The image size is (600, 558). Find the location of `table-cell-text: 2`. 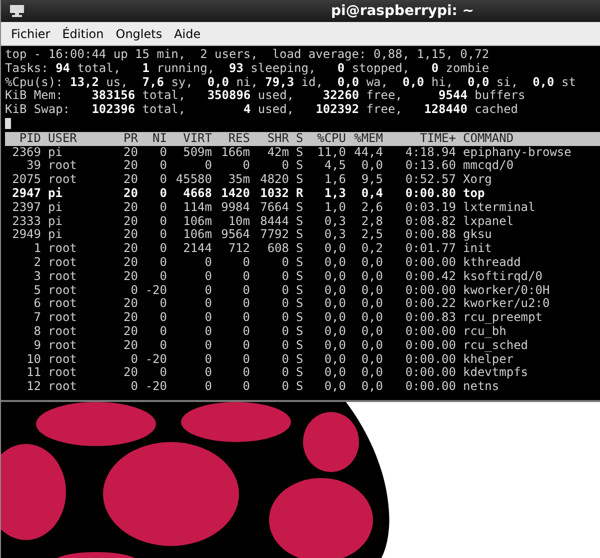

table-cell-text: 2 is located at coordinates (36, 263).